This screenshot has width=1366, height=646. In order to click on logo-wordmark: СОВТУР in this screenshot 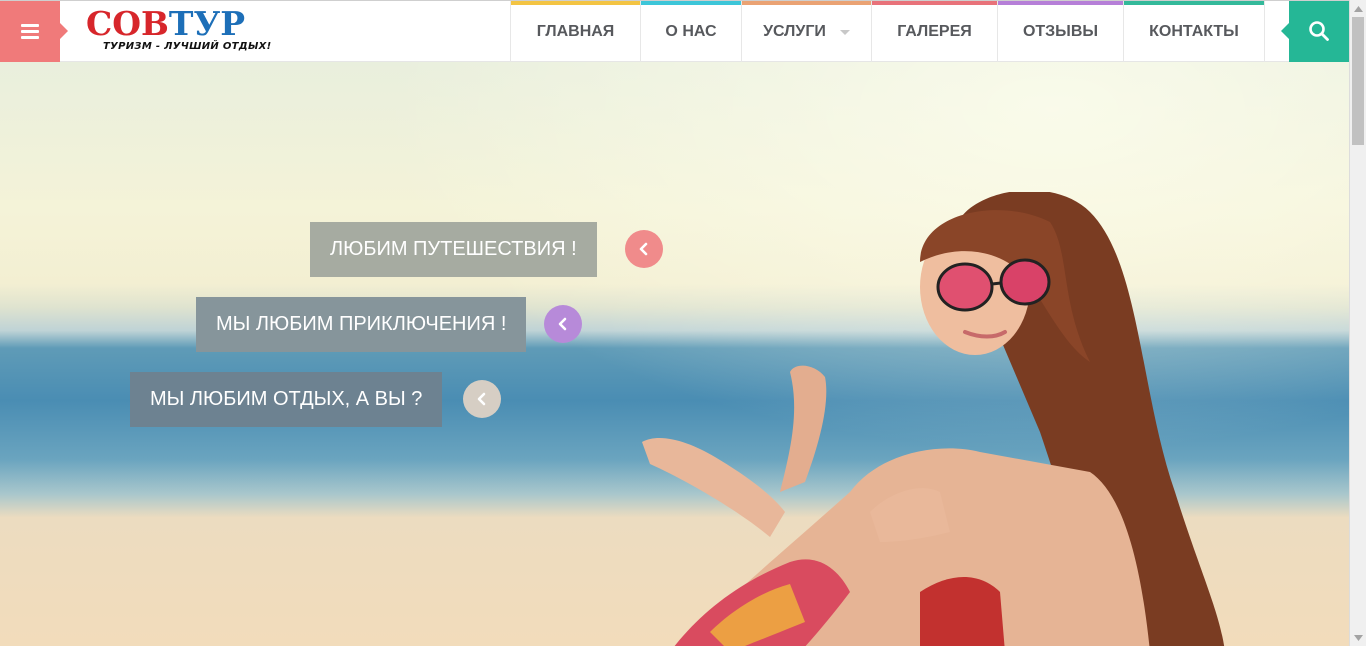, I will do `click(165, 24)`.